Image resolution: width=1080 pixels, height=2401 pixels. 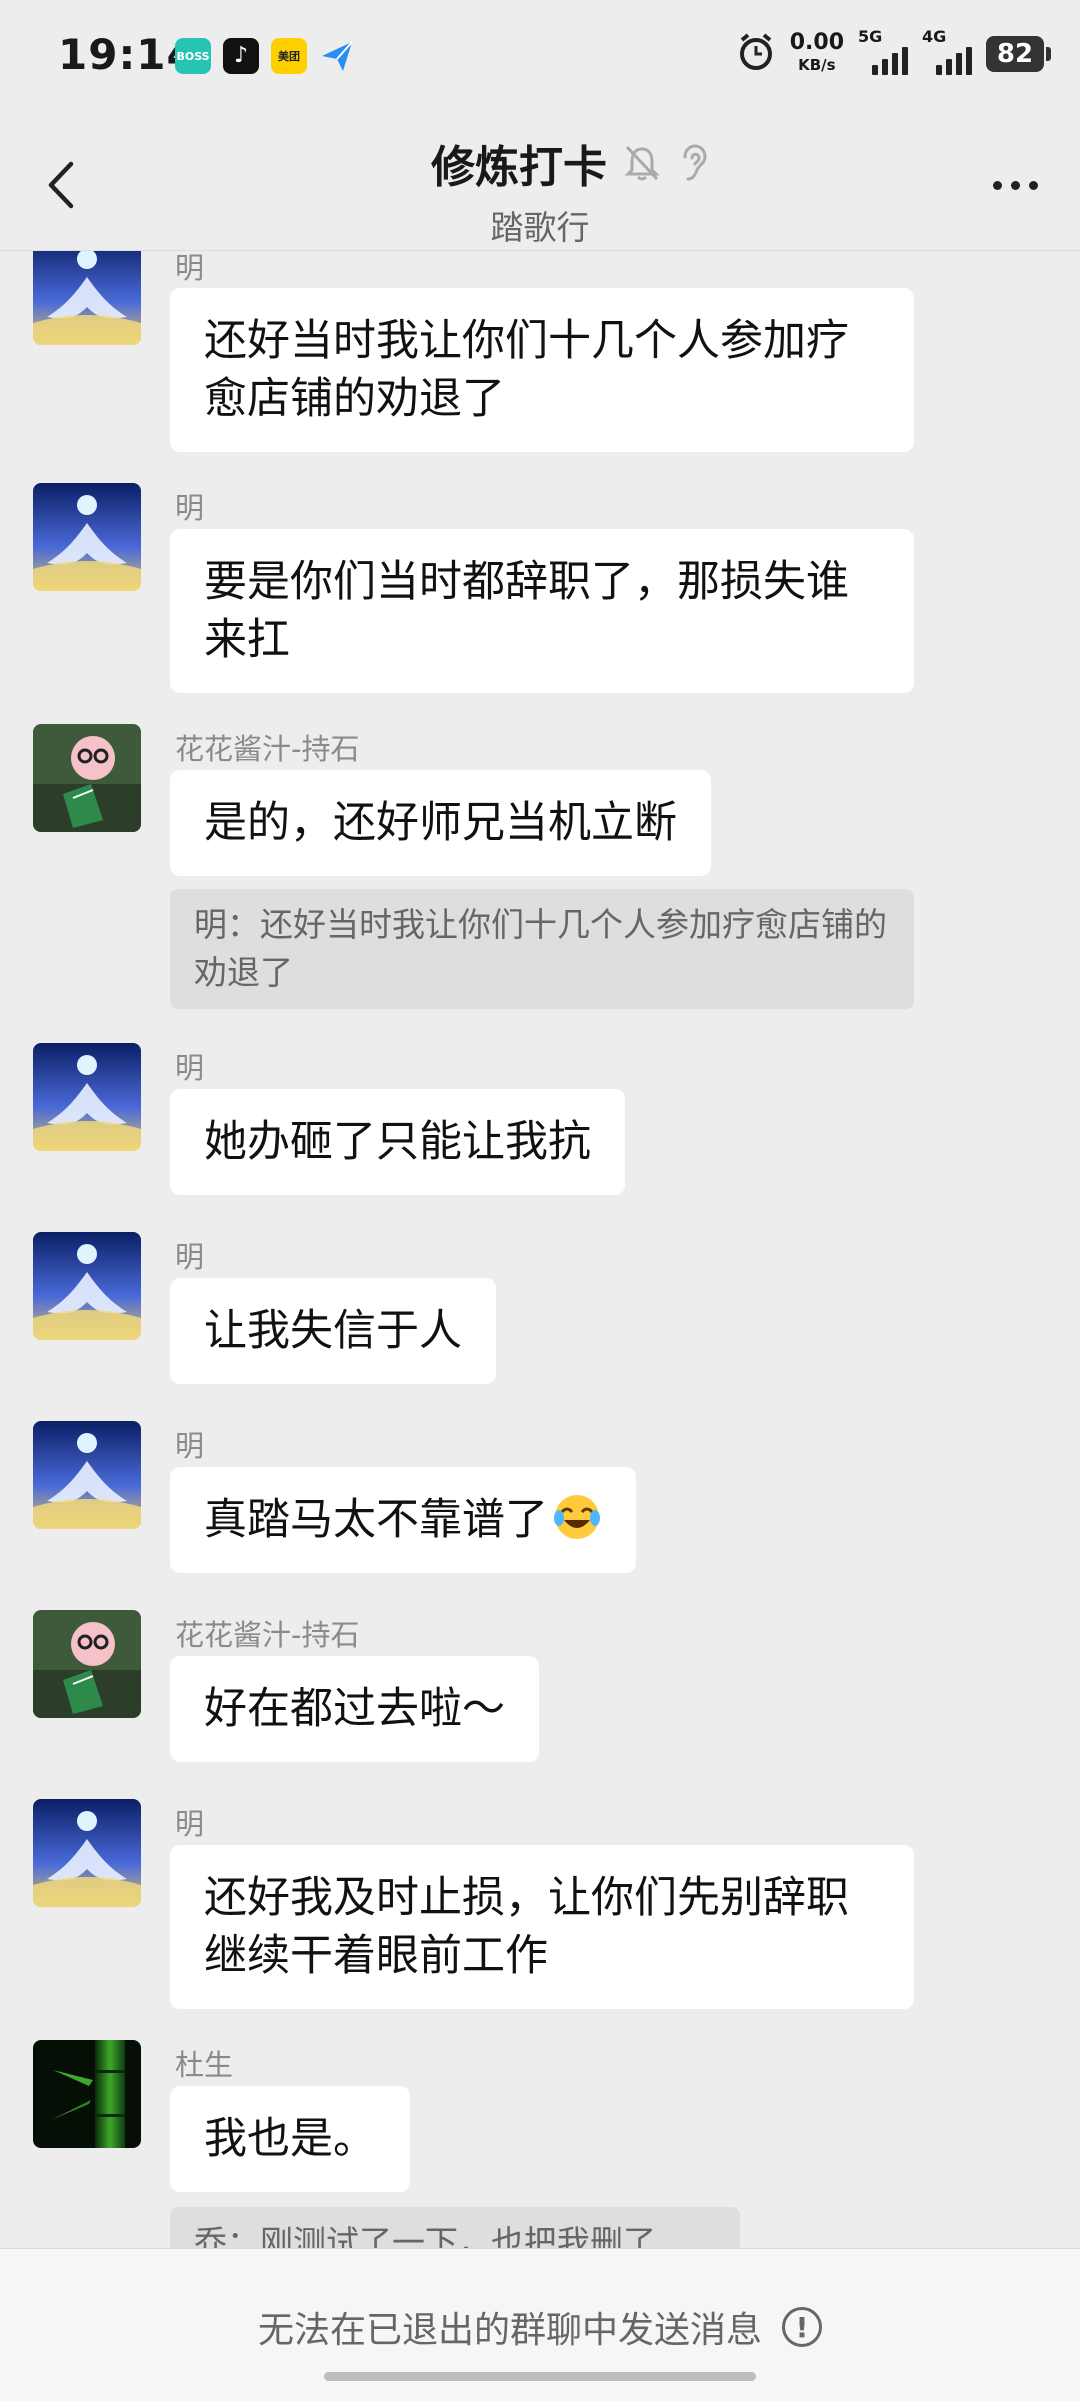 What do you see at coordinates (193, 56) in the screenshot?
I see `boss-app-icon: BOSS` at bounding box center [193, 56].